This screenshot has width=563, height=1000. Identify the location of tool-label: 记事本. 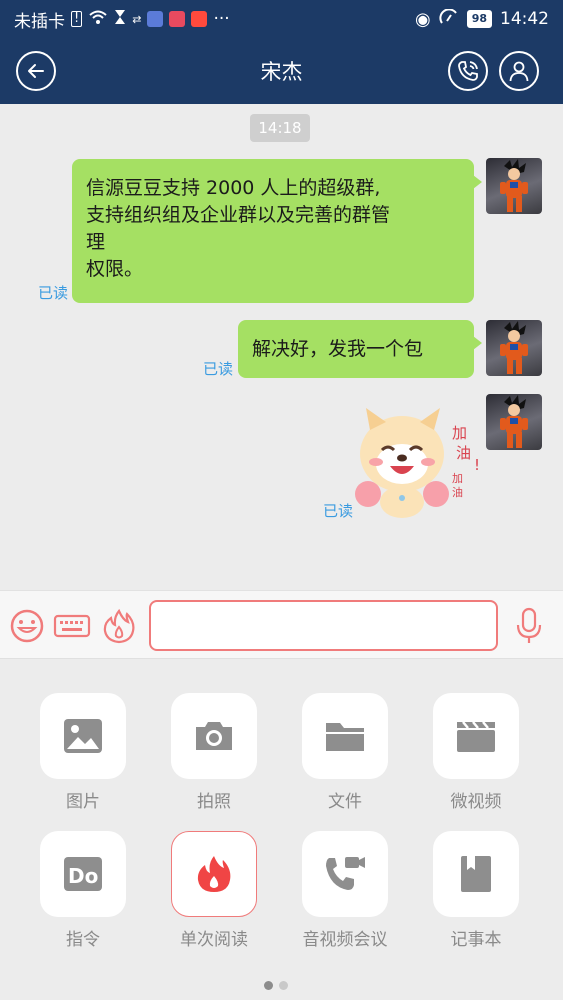
(476, 940).